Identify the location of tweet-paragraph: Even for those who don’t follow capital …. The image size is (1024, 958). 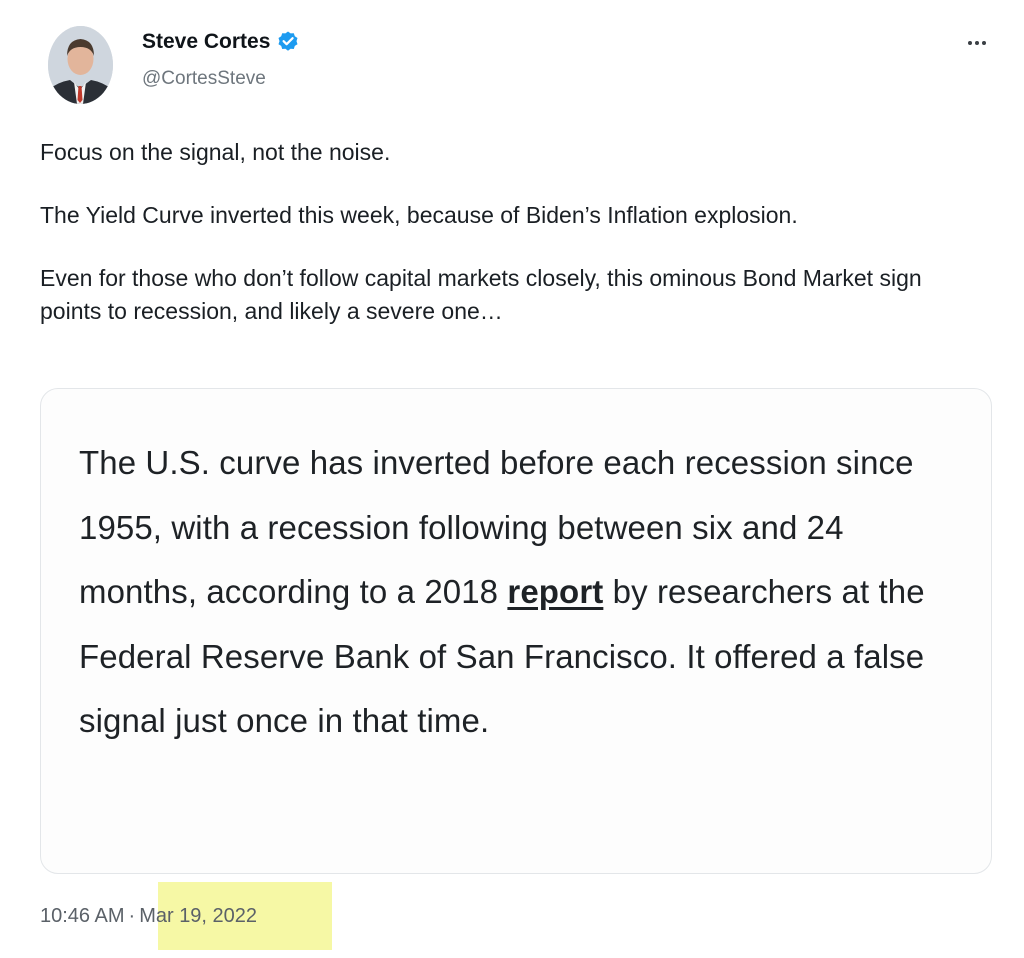
(481, 294).